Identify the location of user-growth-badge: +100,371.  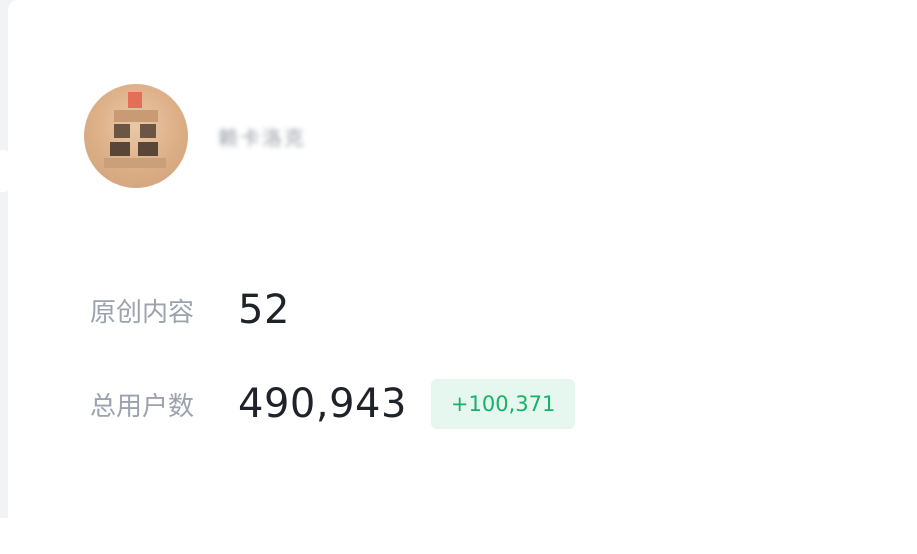
(503, 404).